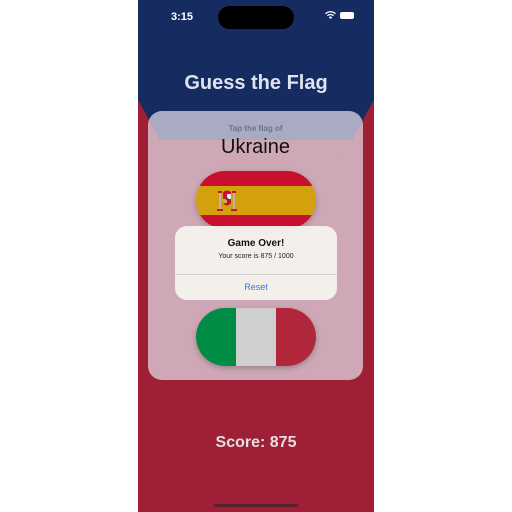  What do you see at coordinates (330, 15) in the screenshot?
I see `wifi-icon` at bounding box center [330, 15].